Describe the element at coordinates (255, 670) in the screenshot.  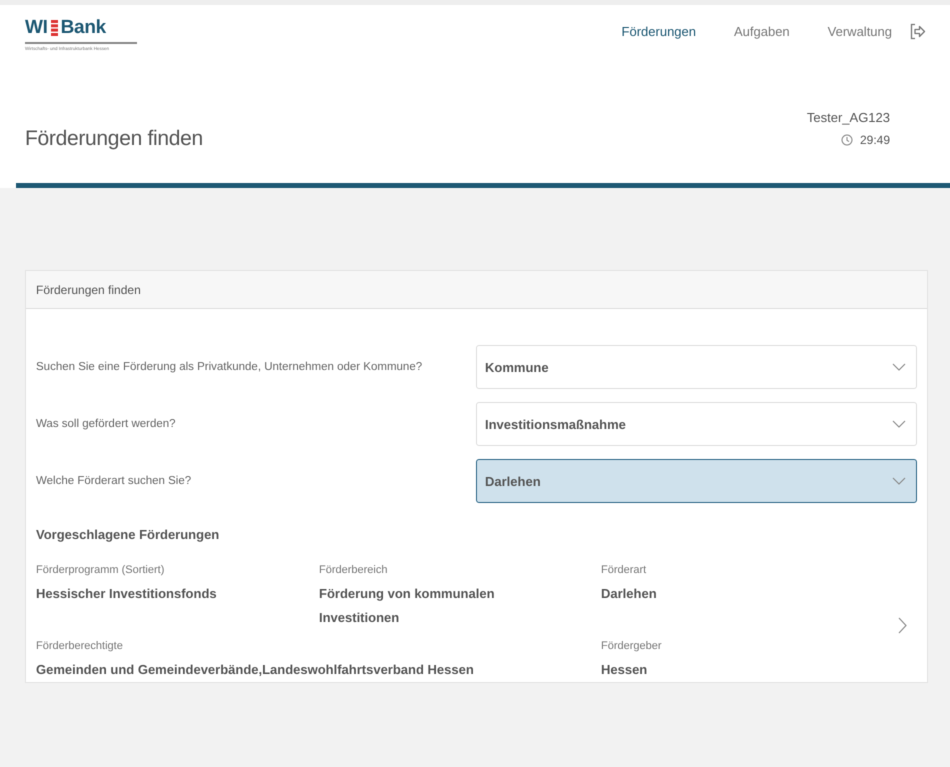
I see `field-value: Gemeinden und Gemeindeverbände,Landeswohlfahrtsverband Hessen` at that location.